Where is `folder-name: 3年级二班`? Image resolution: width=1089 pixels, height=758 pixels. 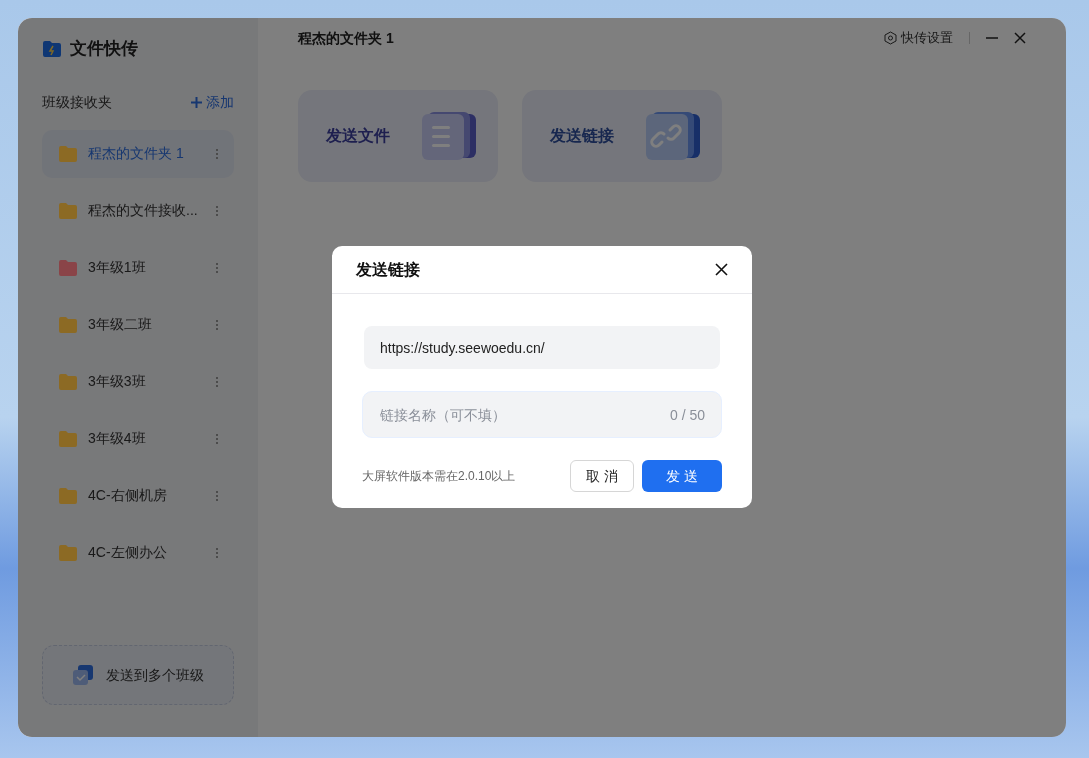 folder-name: 3年级二班 is located at coordinates (120, 324).